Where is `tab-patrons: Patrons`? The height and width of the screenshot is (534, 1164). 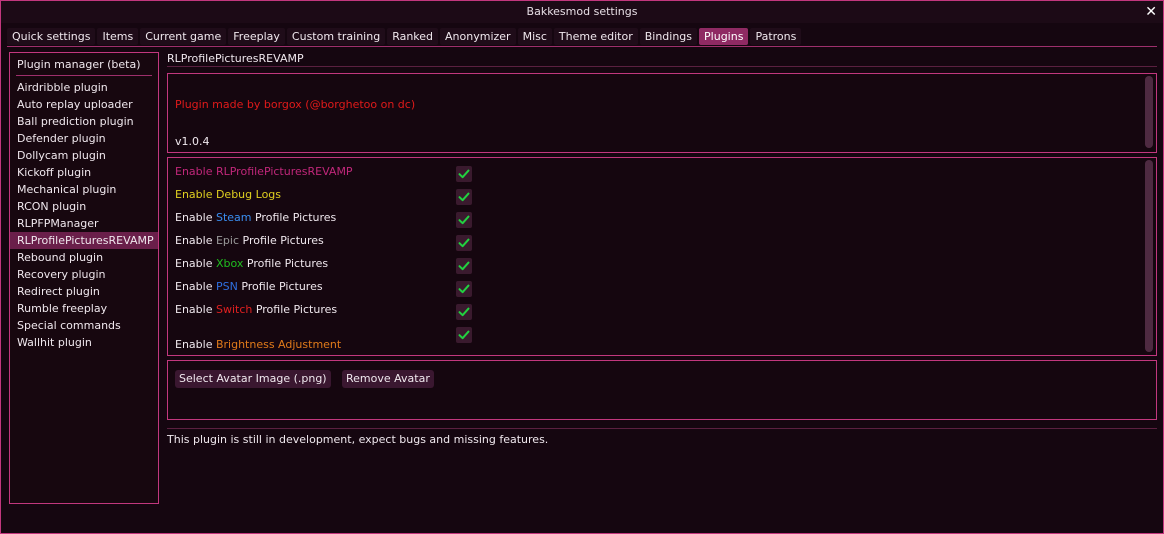 tab-patrons: Patrons is located at coordinates (776, 36).